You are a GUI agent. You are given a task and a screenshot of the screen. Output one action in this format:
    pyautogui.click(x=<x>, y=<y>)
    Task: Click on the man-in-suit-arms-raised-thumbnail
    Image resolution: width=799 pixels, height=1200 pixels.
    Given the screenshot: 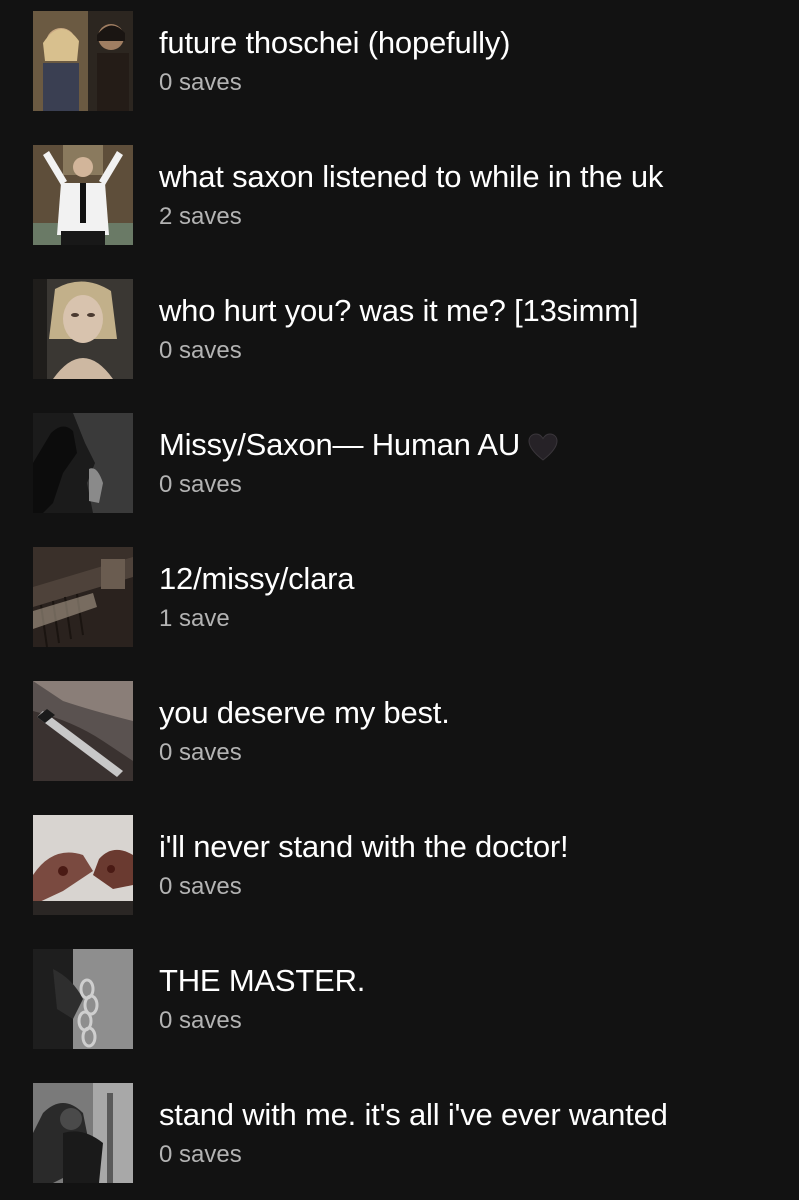 What is the action you would take?
    pyautogui.click(x=83, y=195)
    